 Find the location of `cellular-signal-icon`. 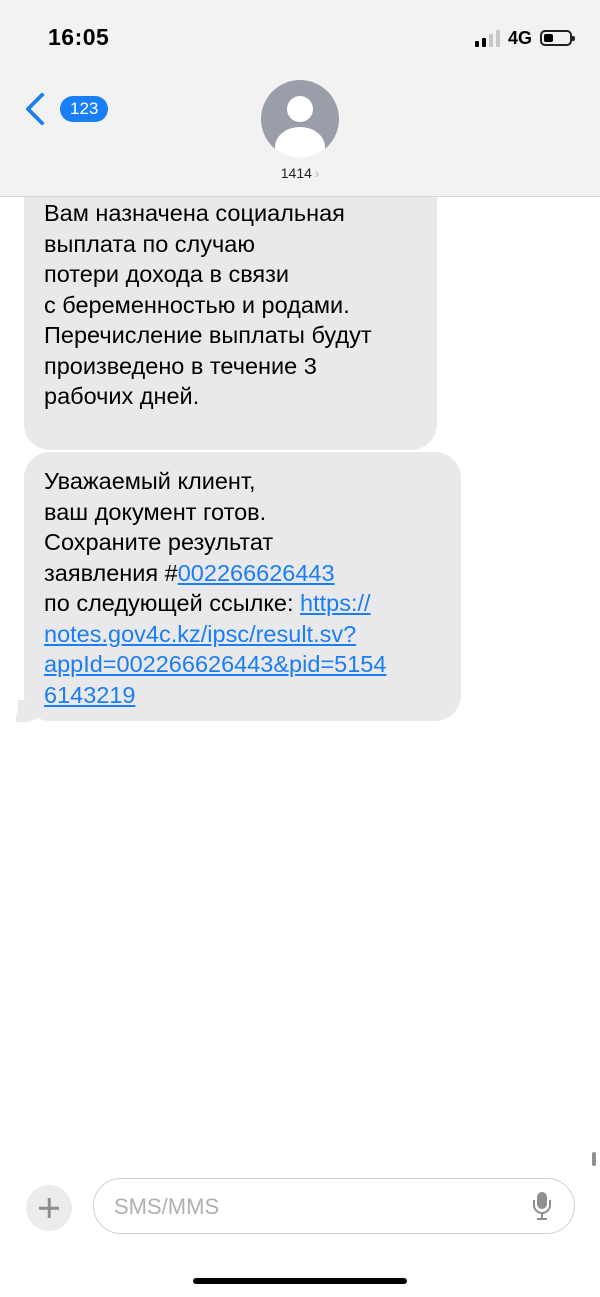

cellular-signal-icon is located at coordinates (487, 38).